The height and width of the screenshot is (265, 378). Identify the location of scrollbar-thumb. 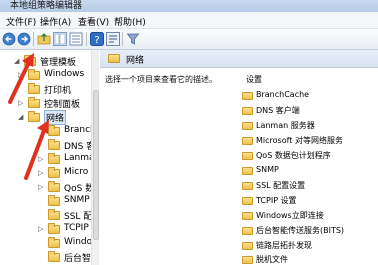
(96, 165).